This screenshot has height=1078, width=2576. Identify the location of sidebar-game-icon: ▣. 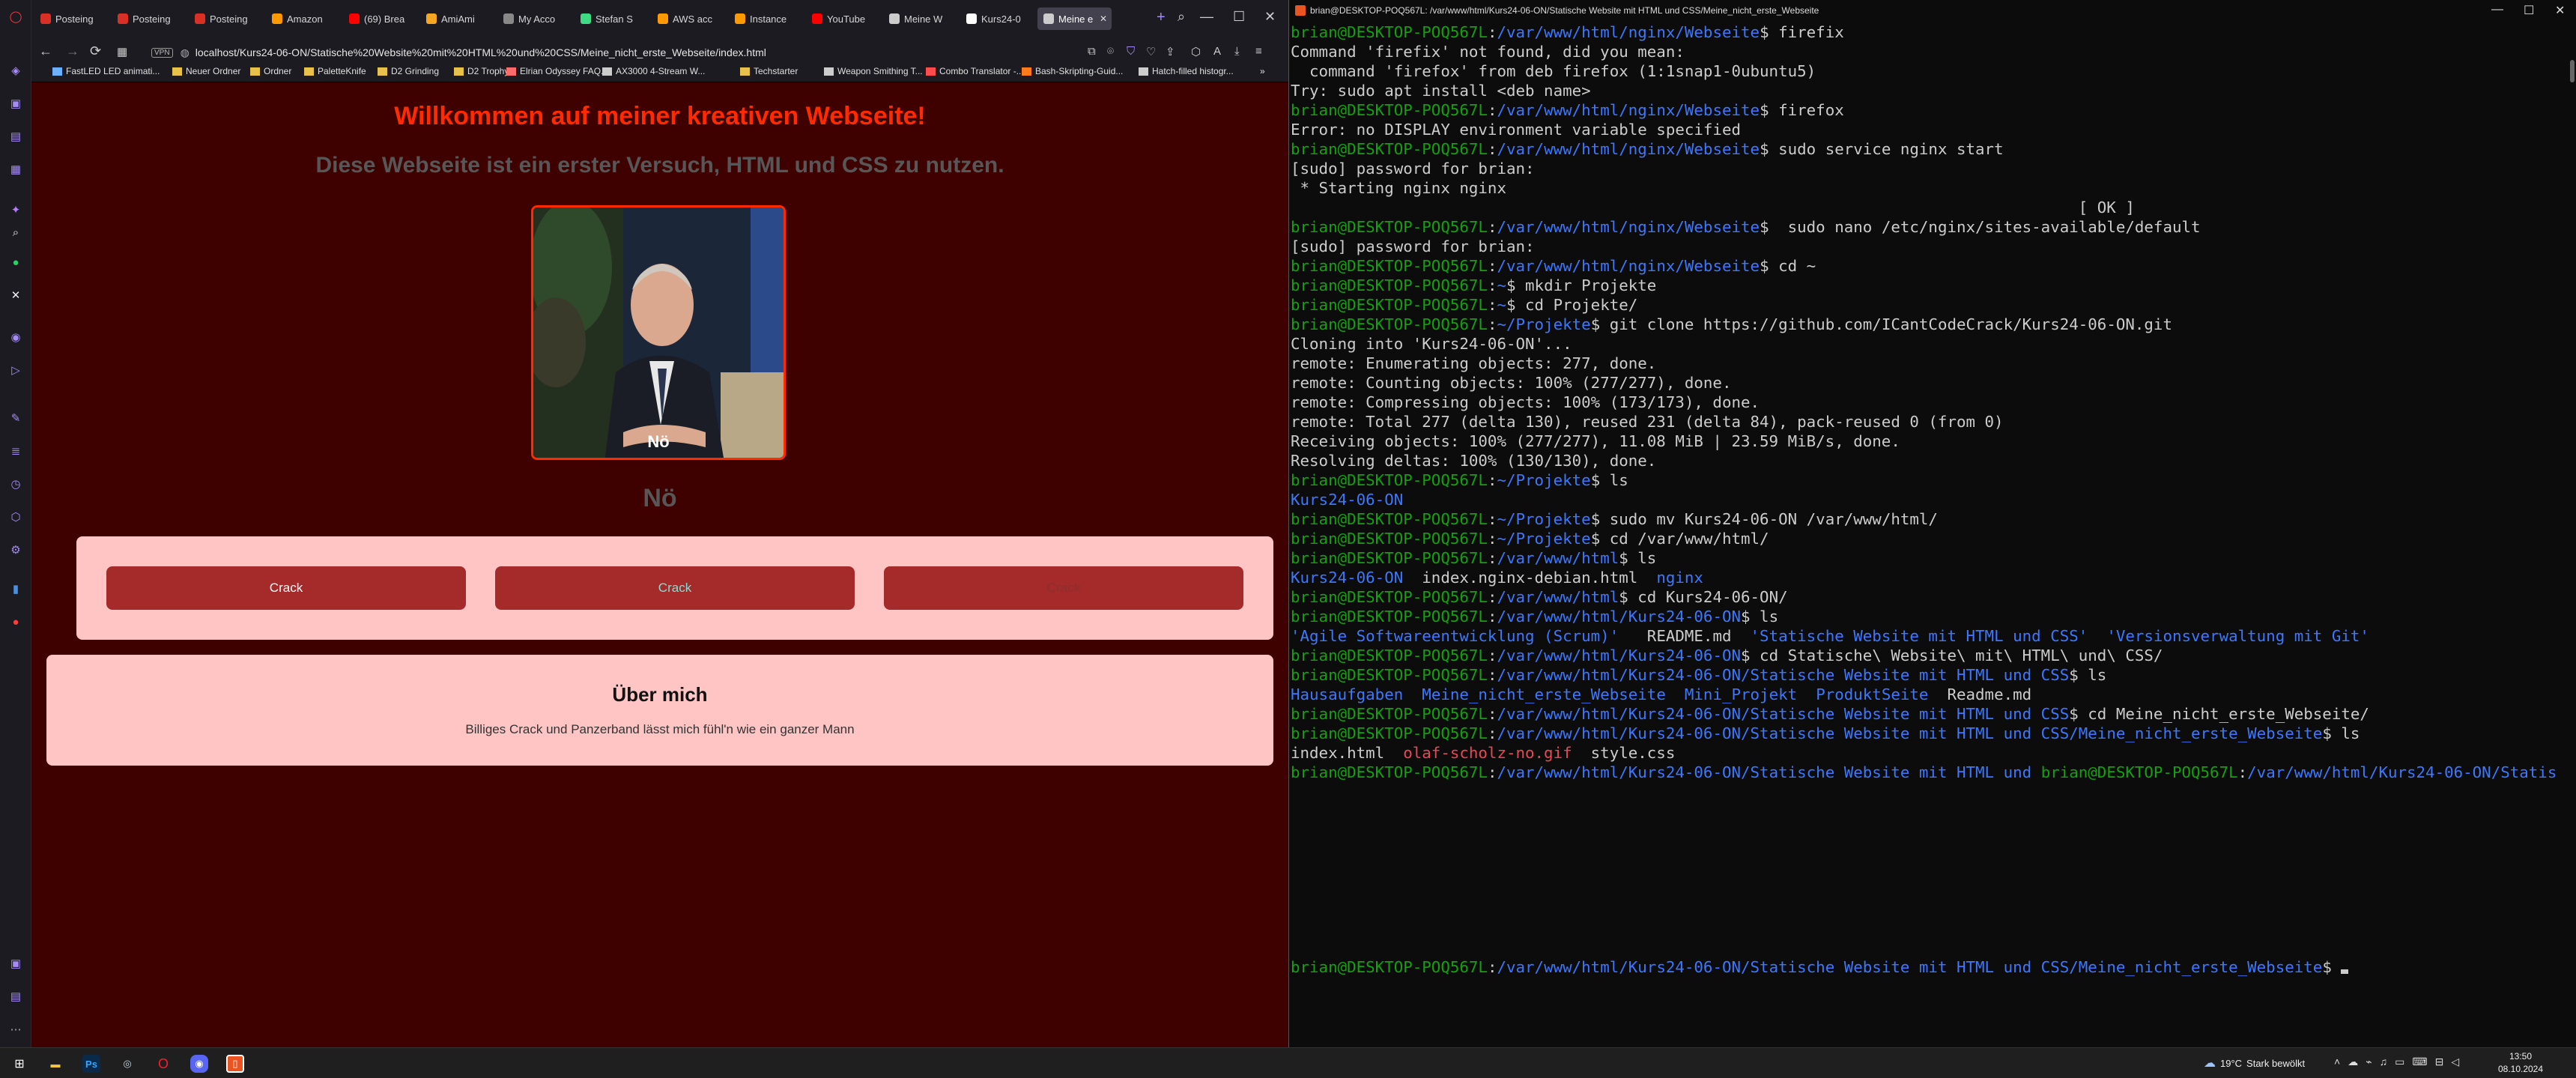
(15, 963).